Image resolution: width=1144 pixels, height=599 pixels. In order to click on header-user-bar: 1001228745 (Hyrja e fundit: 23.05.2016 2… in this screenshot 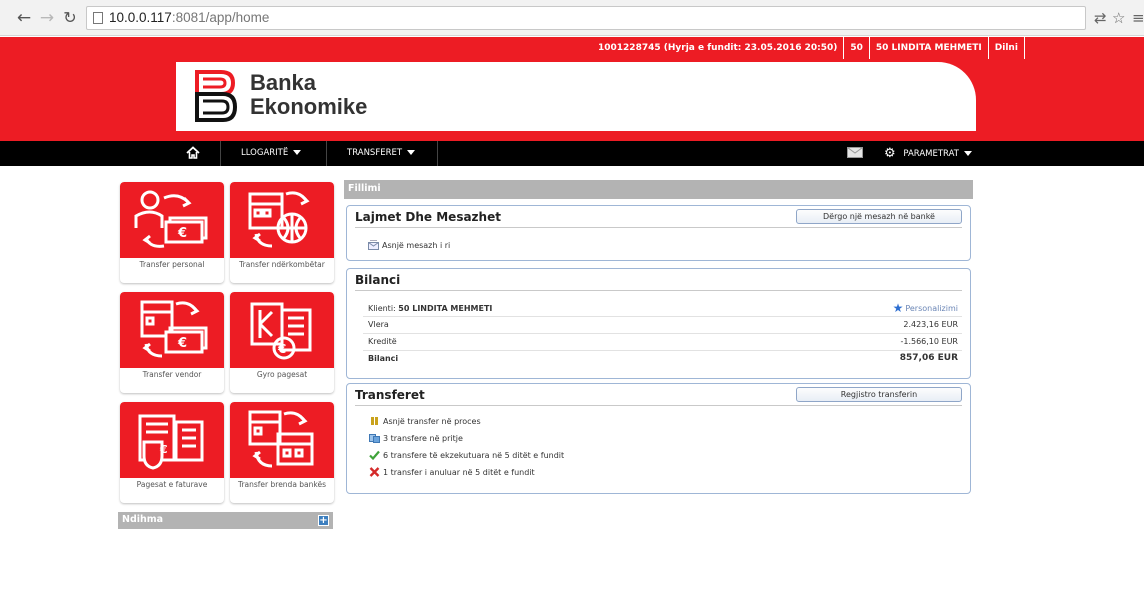, I will do `click(808, 48)`.